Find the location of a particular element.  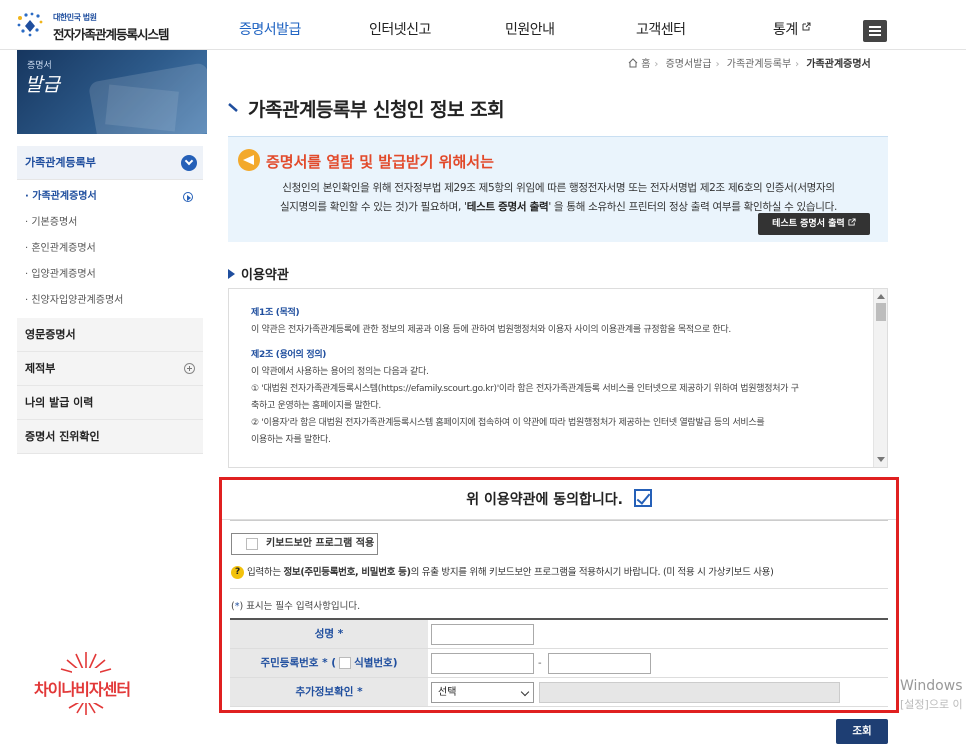

form-row-rrn: 주민등록번호 * ( 식별번호) - is located at coordinates (559, 663).